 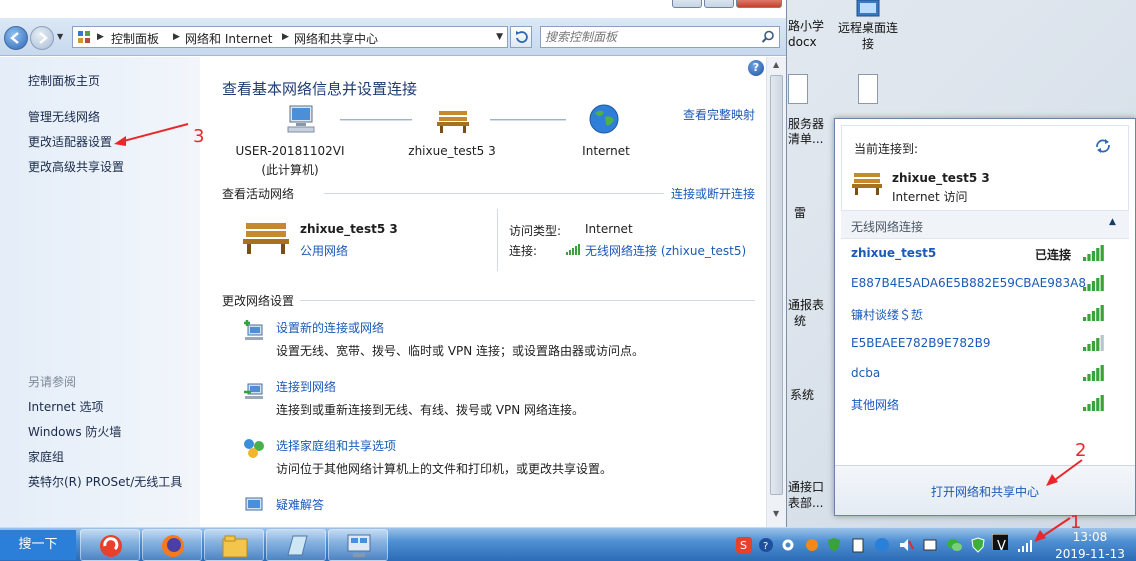 I want to click on history-dropdown: ▼, so click(x=60, y=36).